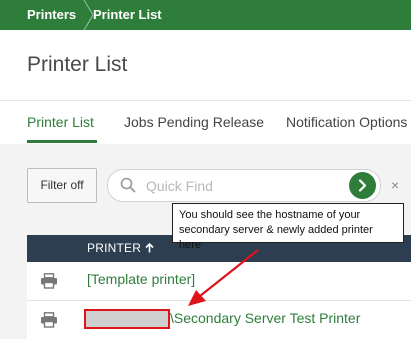 This screenshot has height=339, width=411. Describe the element at coordinates (241, 186) in the screenshot. I see `quick-find-input` at that location.